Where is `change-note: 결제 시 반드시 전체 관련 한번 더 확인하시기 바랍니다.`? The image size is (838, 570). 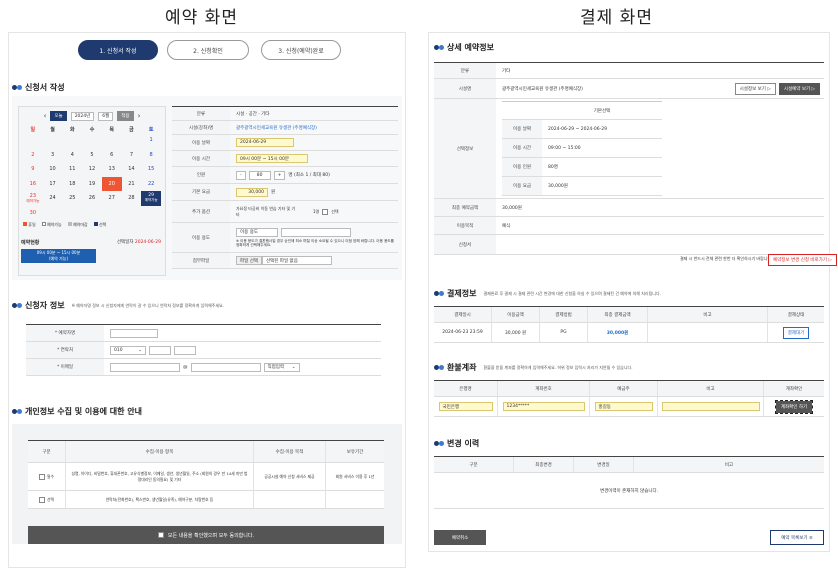 change-note: 결제 시 반드시 전체 관련 한번 더 확인하시기 바랍니다. is located at coordinates (726, 258).